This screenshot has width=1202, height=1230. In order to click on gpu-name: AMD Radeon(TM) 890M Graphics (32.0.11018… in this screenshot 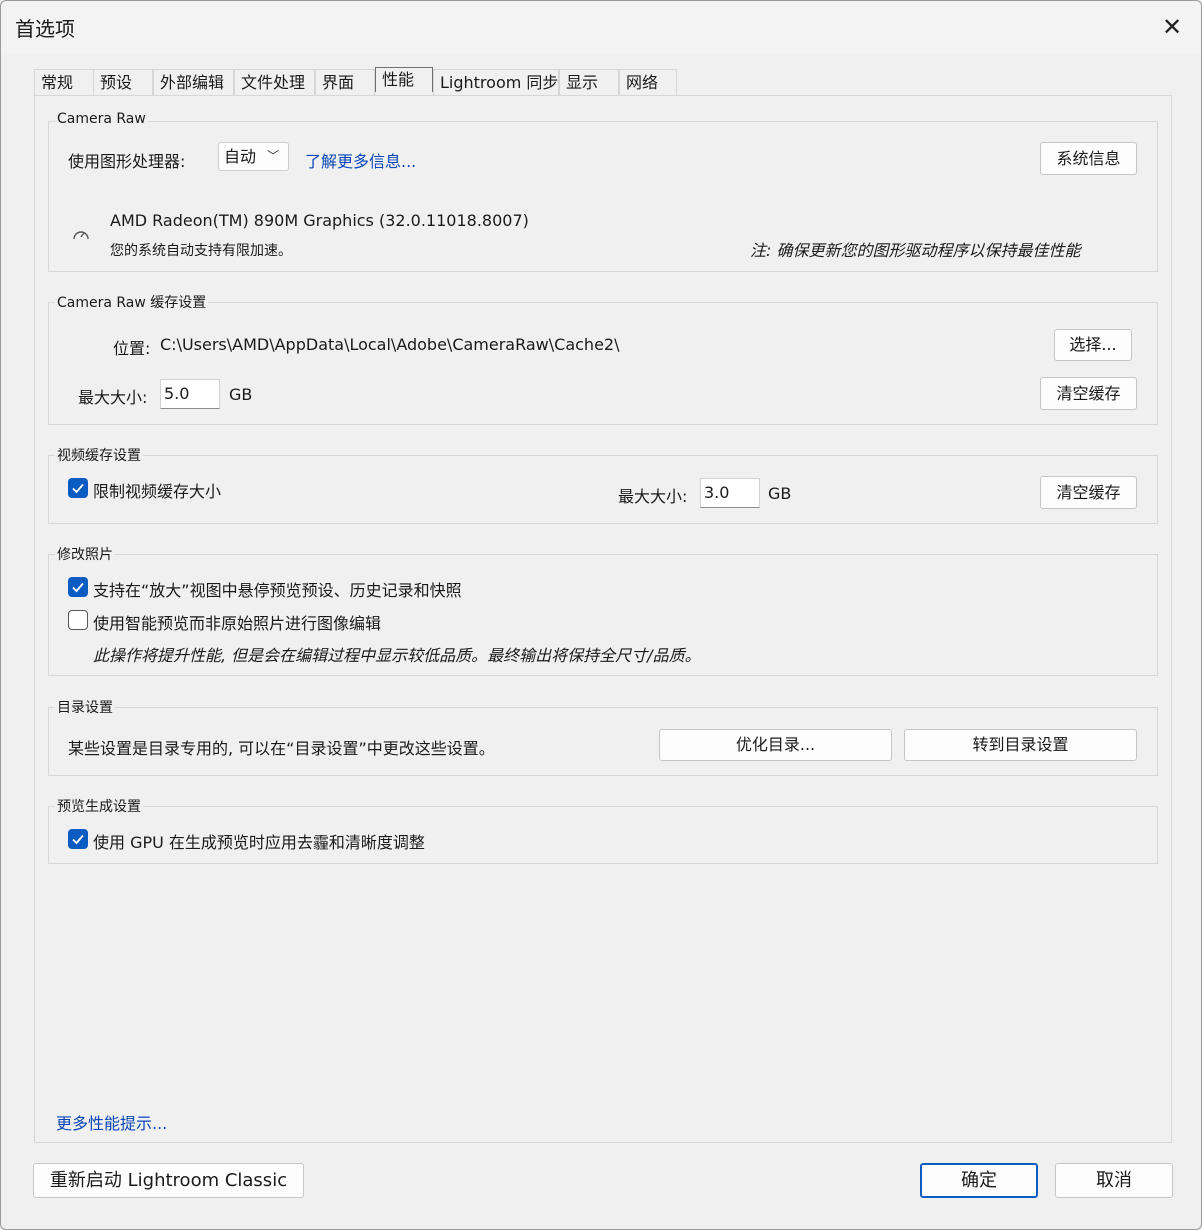, I will do `click(319, 220)`.